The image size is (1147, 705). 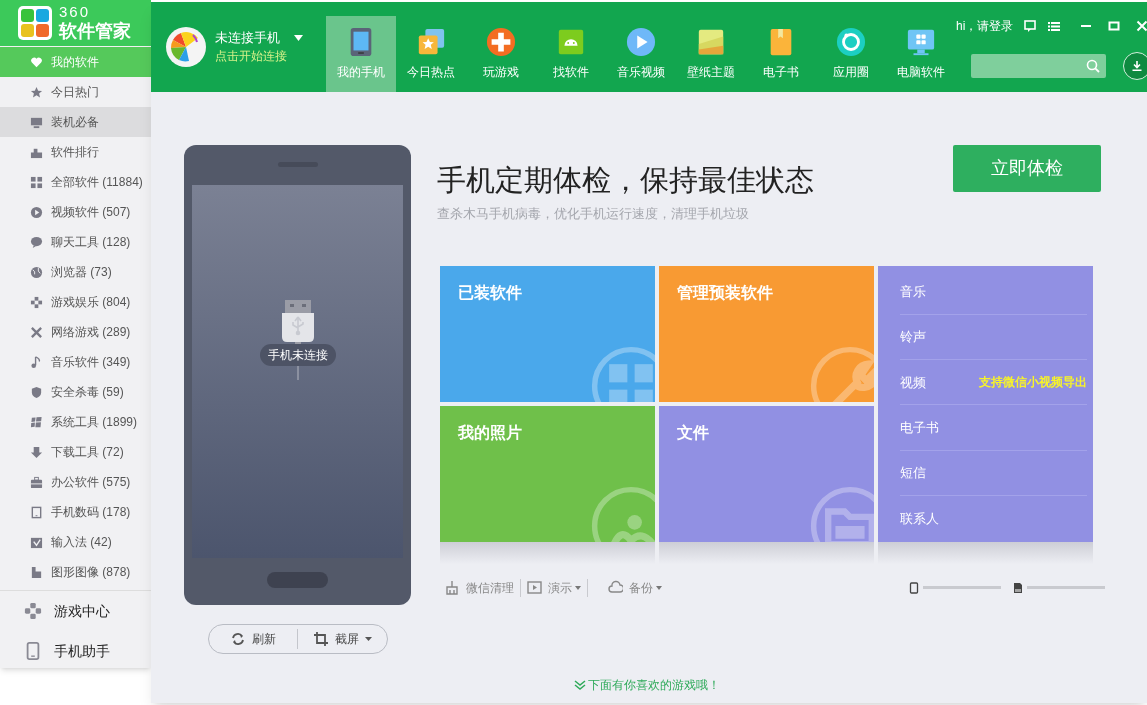 I want to click on media-list-item: 铃声, so click(x=993, y=337).